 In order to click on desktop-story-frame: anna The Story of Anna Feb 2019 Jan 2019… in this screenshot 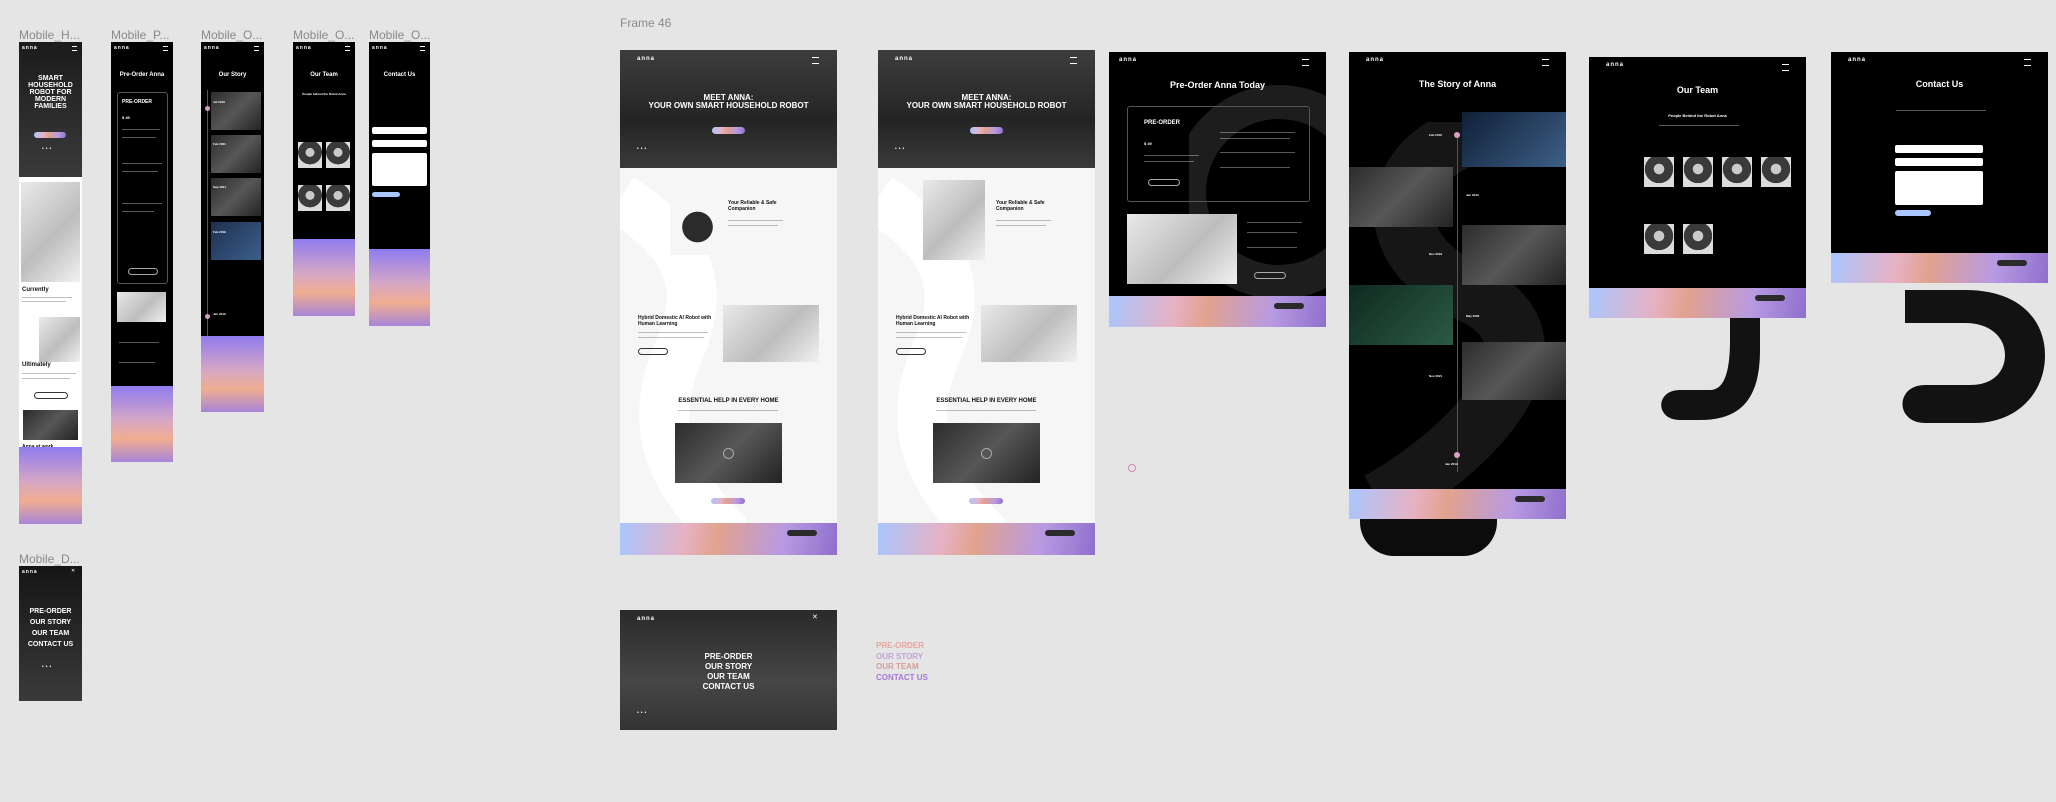, I will do `click(1457, 285)`.